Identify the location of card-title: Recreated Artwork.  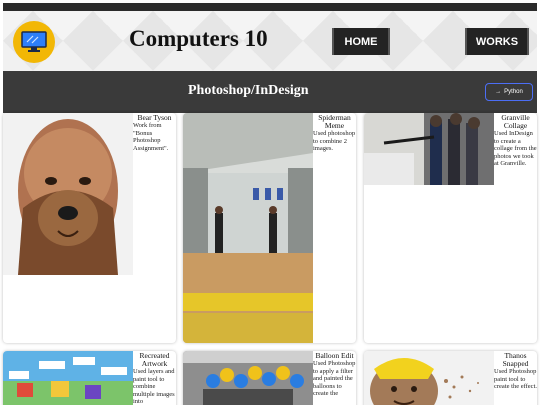
(154, 359).